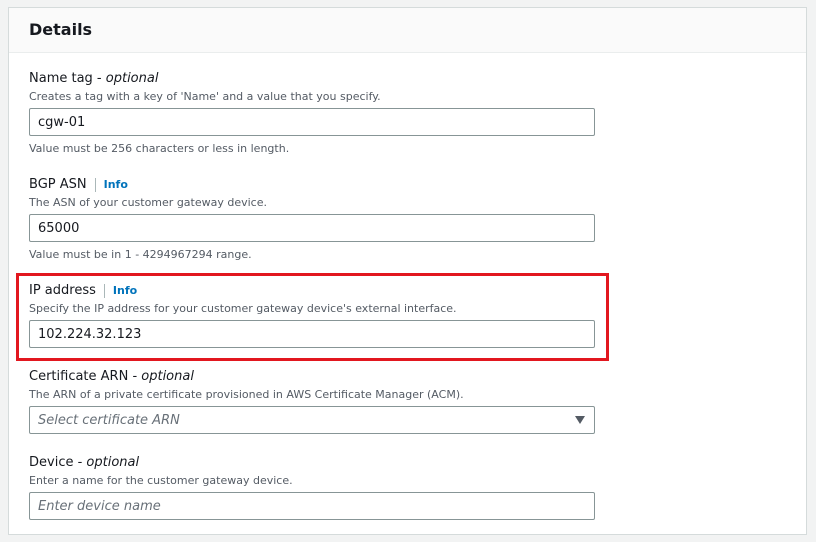  Describe the element at coordinates (312, 334) in the screenshot. I see `ip-address-input` at that location.